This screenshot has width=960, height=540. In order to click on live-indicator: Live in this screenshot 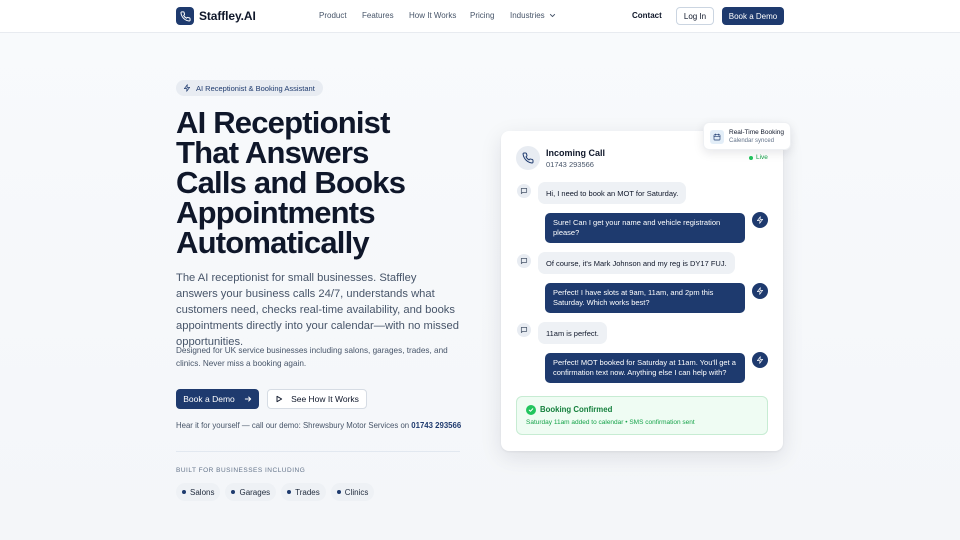, I will do `click(758, 157)`.